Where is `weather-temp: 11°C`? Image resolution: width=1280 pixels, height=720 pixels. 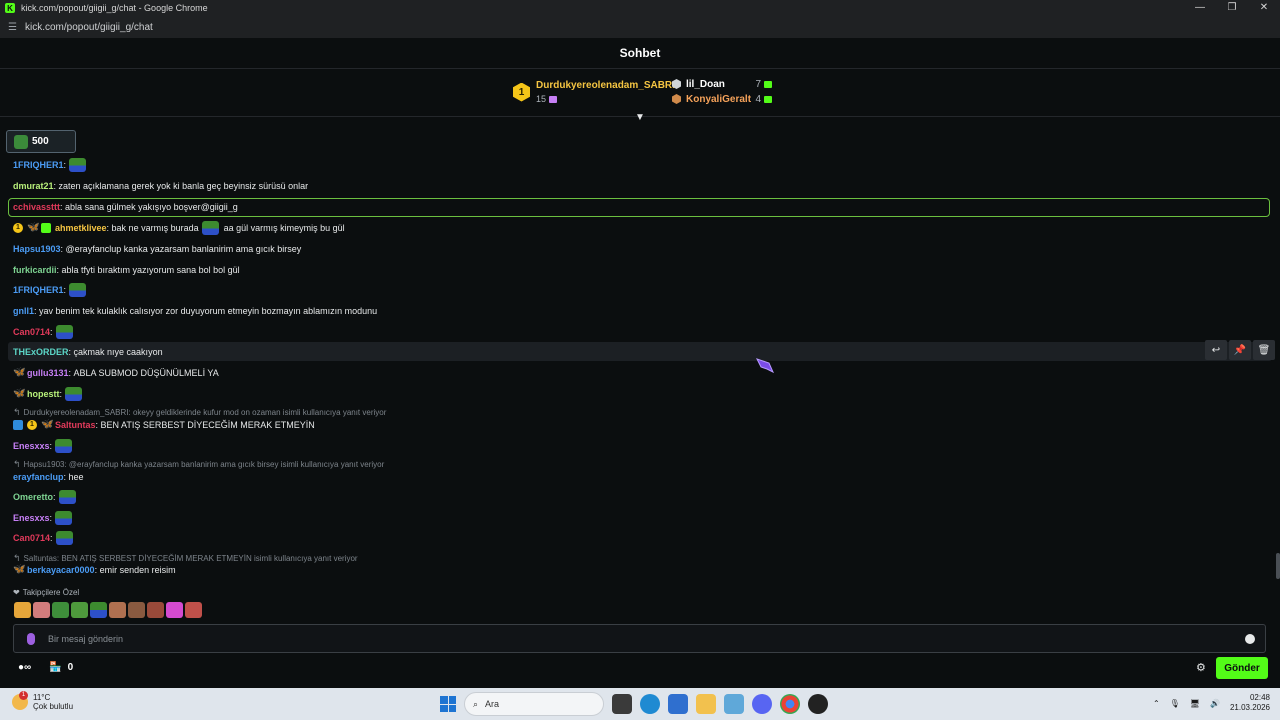
weather-temp: 11°C is located at coordinates (42, 697).